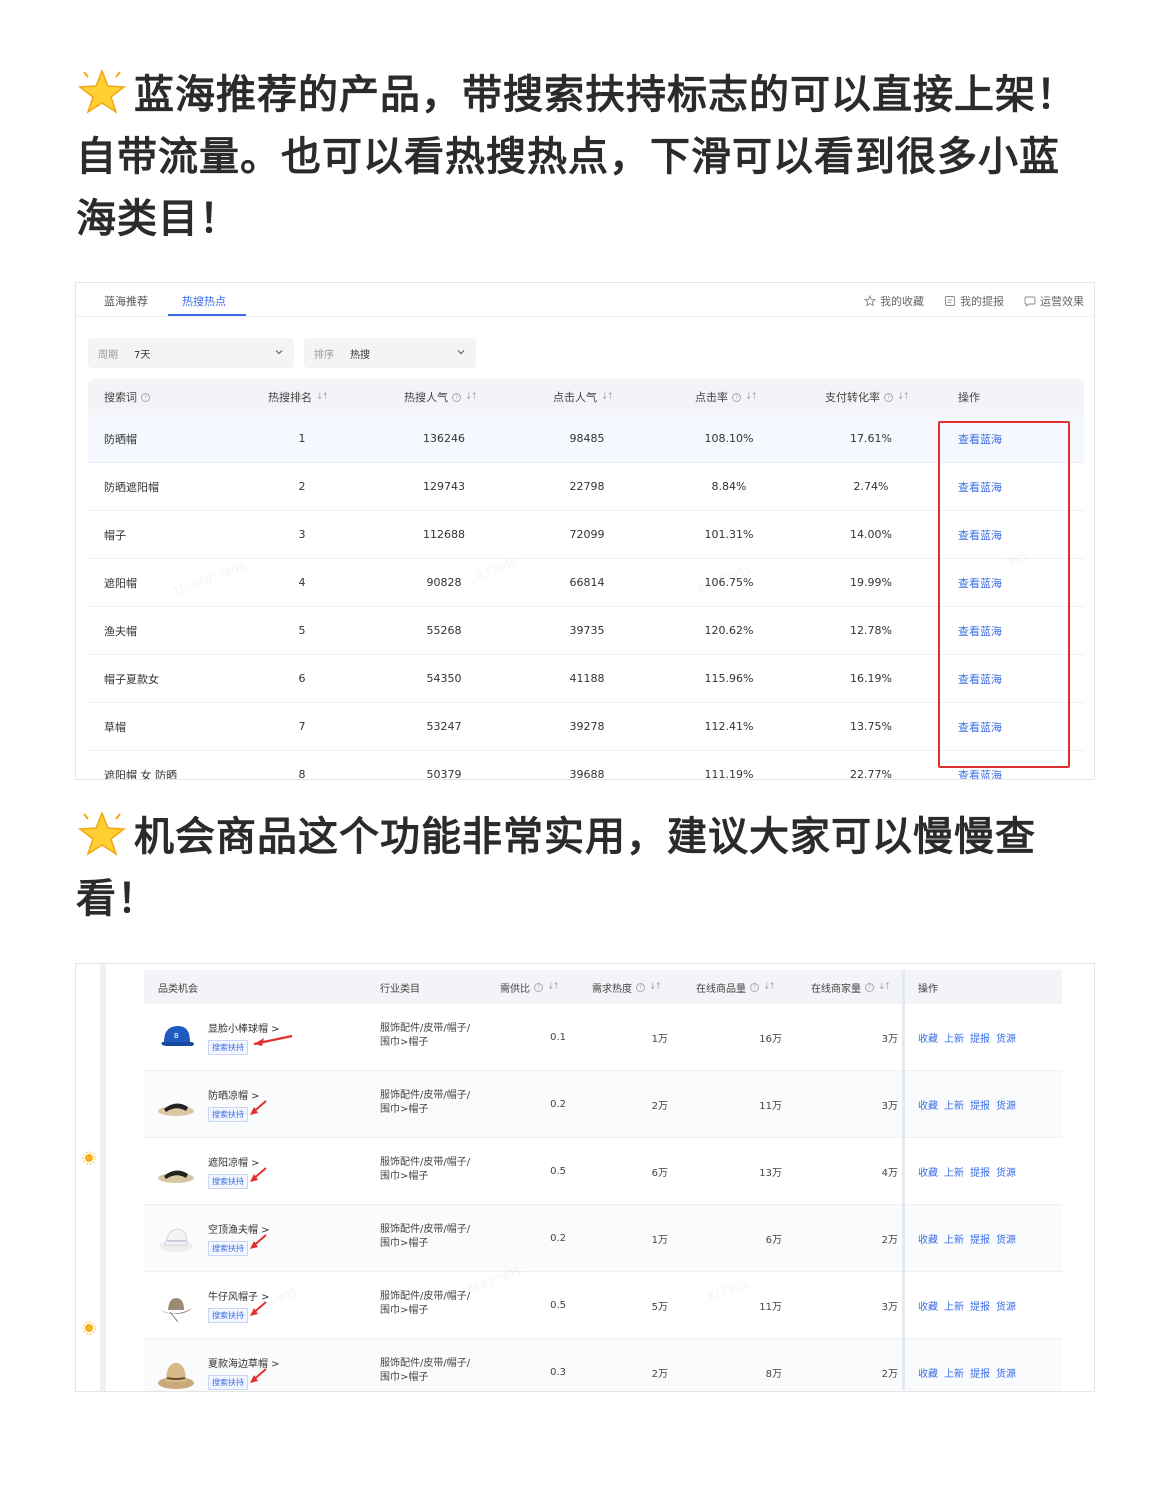 The height and width of the screenshot is (1490, 1170). I want to click on heat-cell: 2万, so click(659, 1374).